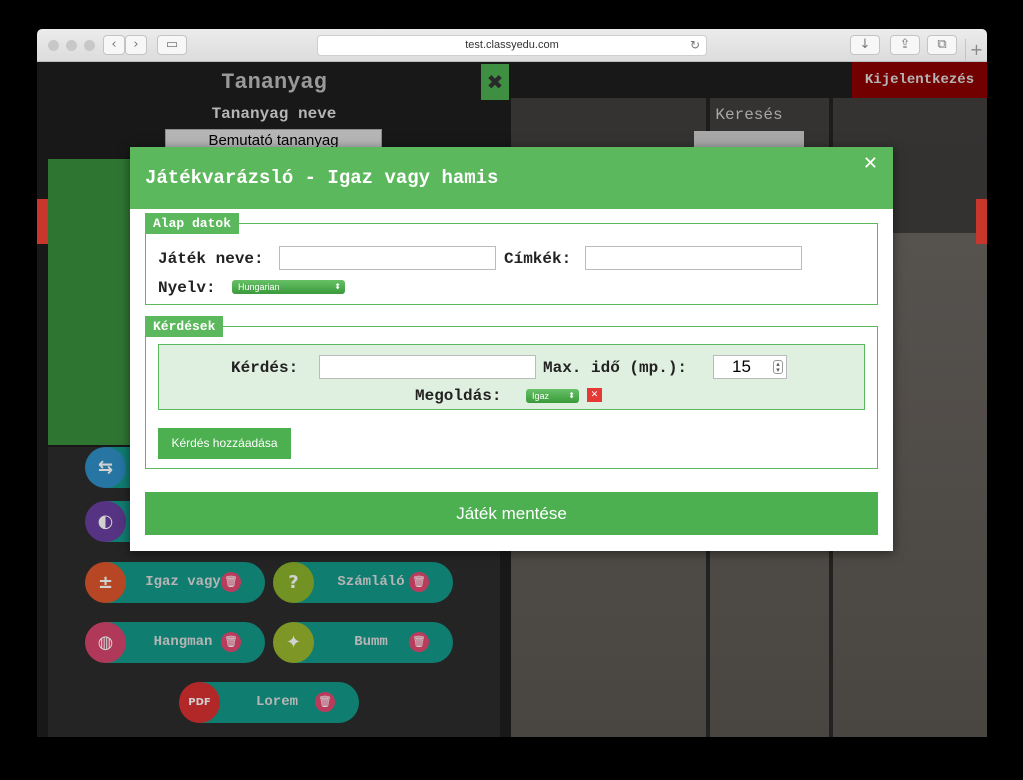 The width and height of the screenshot is (1023, 780). I want to click on reload-icon: ↻, so click(695, 45).